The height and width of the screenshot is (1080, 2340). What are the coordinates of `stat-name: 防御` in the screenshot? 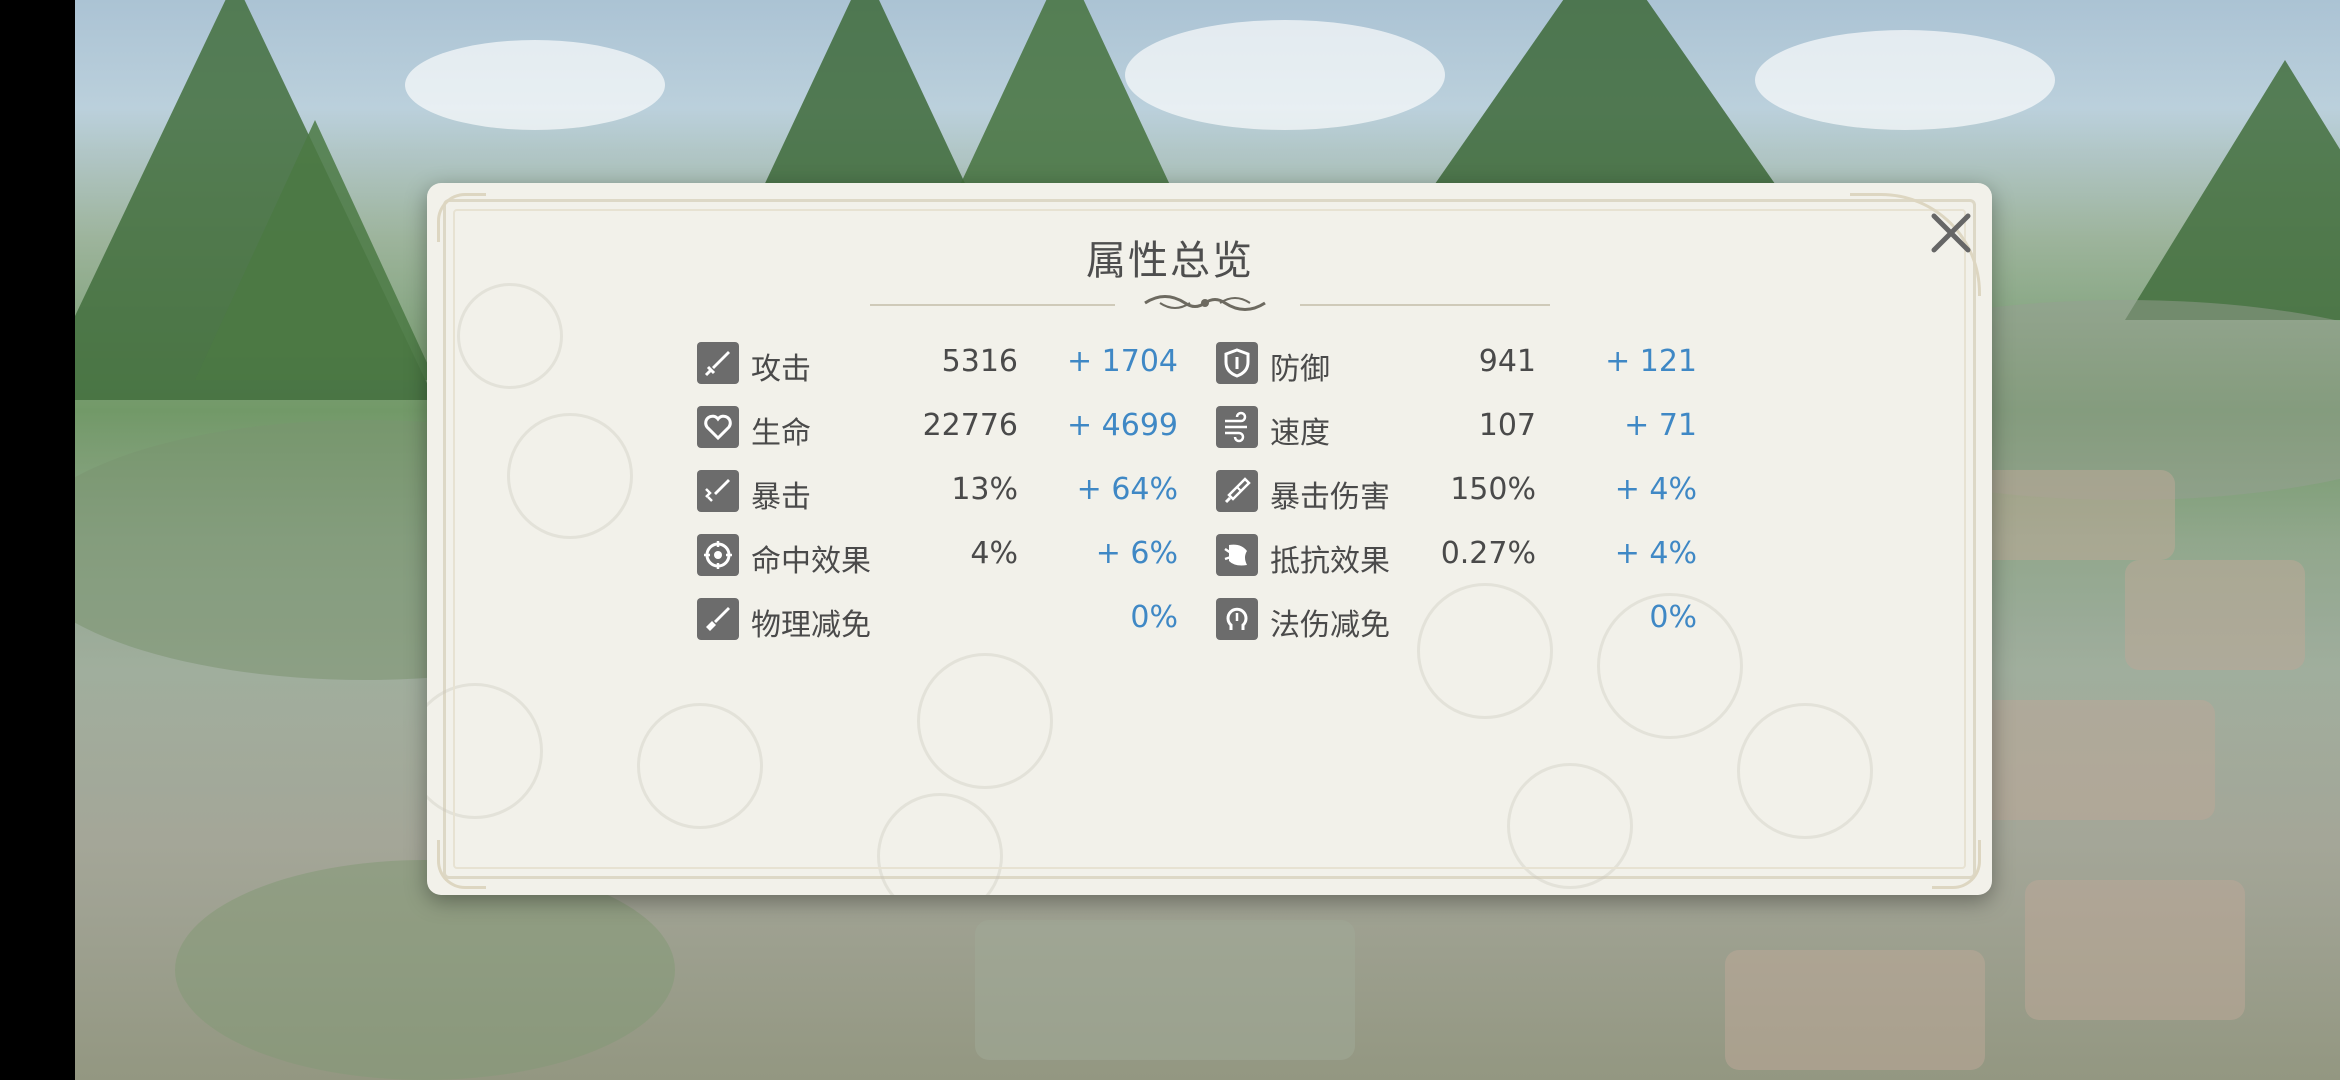 It's located at (1300, 369).